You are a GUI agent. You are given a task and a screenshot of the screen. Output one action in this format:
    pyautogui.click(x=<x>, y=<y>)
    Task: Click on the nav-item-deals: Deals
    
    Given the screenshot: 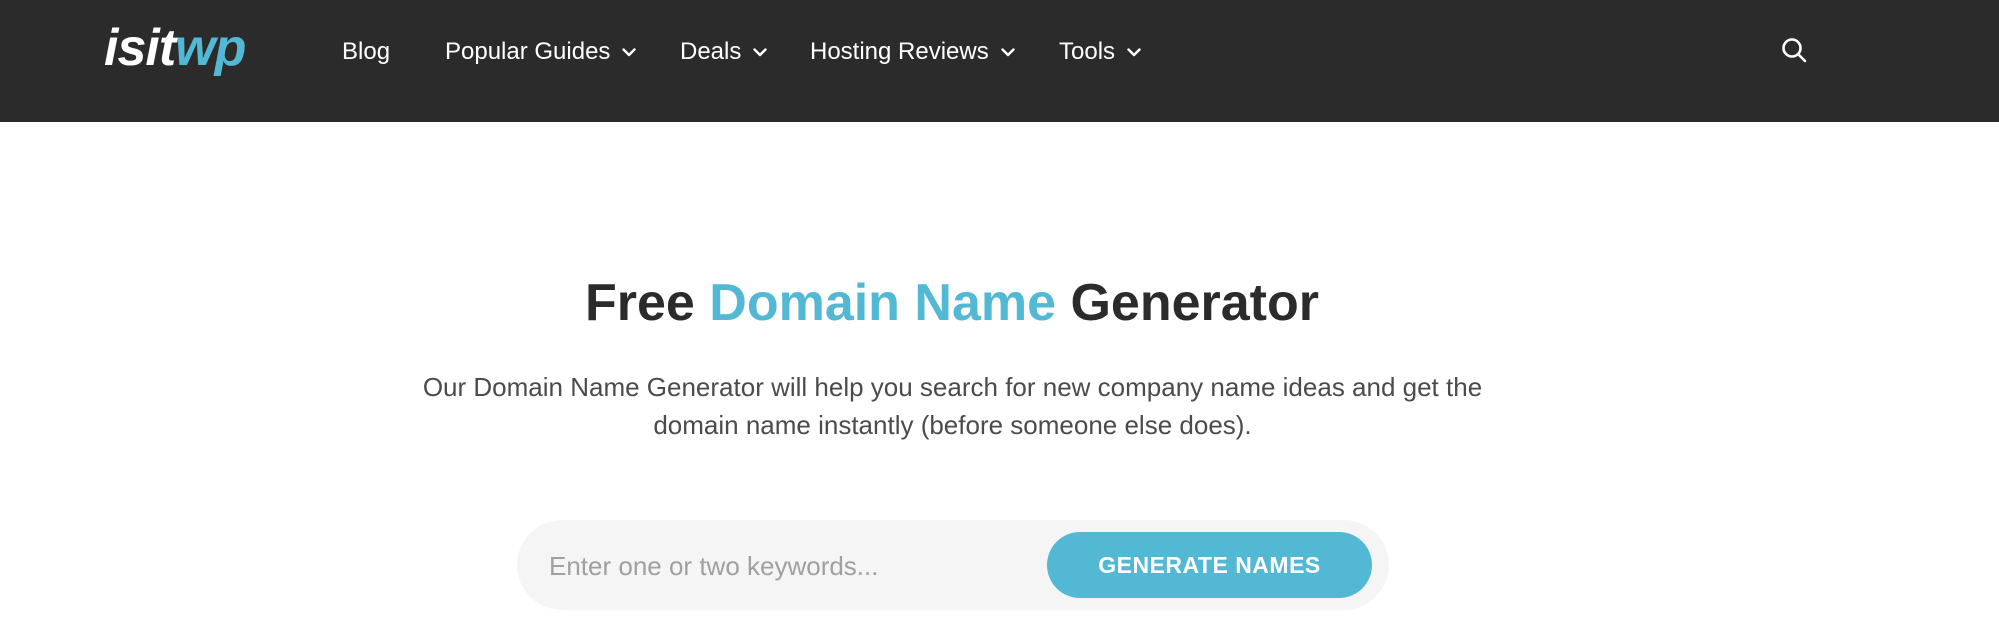 What is the action you would take?
    pyautogui.click(x=724, y=52)
    